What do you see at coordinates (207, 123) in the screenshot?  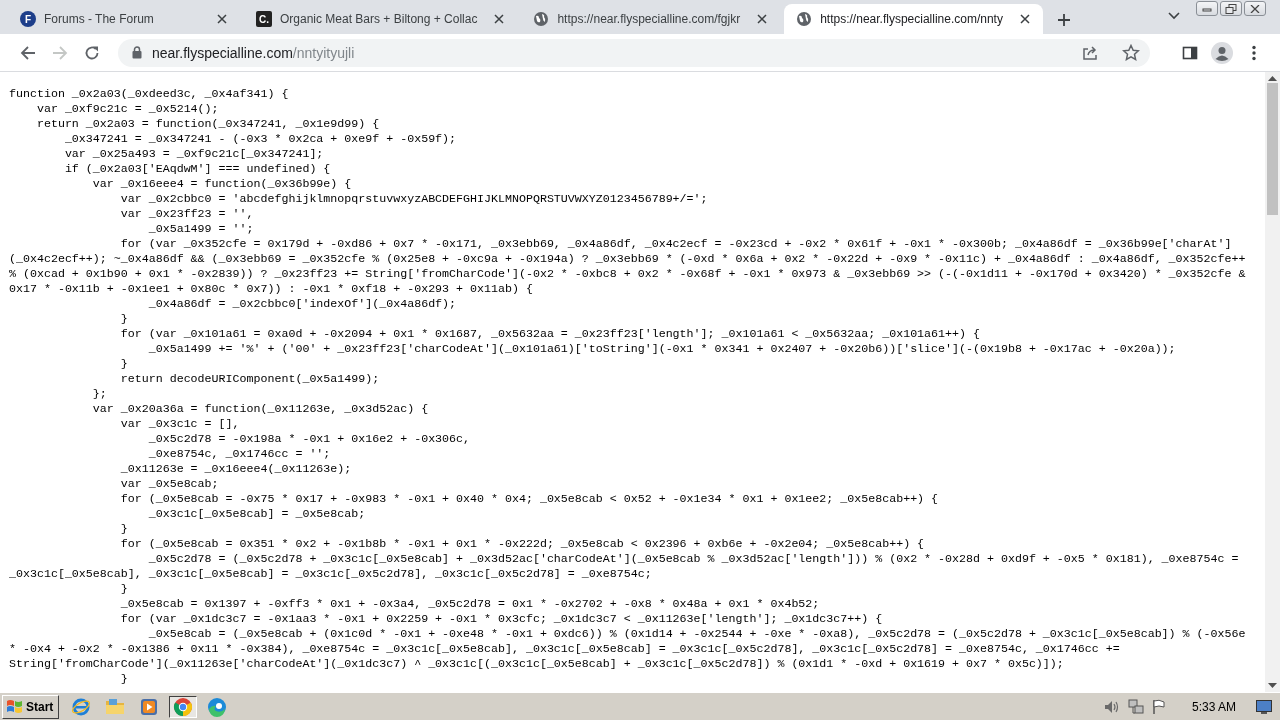 I see `code-line: return _0x2a03 = function(_0x347241, _0x1e9d99) {` at bounding box center [207, 123].